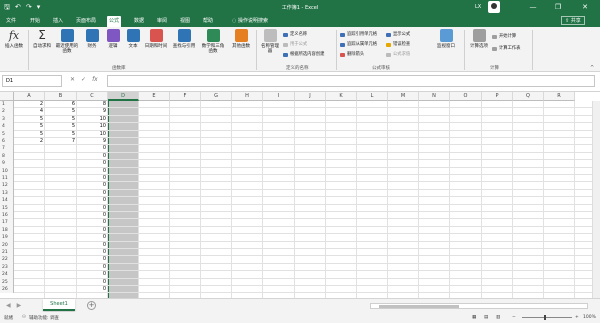 The height and width of the screenshot is (323, 600). Describe the element at coordinates (67, 41) in the screenshot. I see `recently-used-button: 最近使用的函数` at that location.